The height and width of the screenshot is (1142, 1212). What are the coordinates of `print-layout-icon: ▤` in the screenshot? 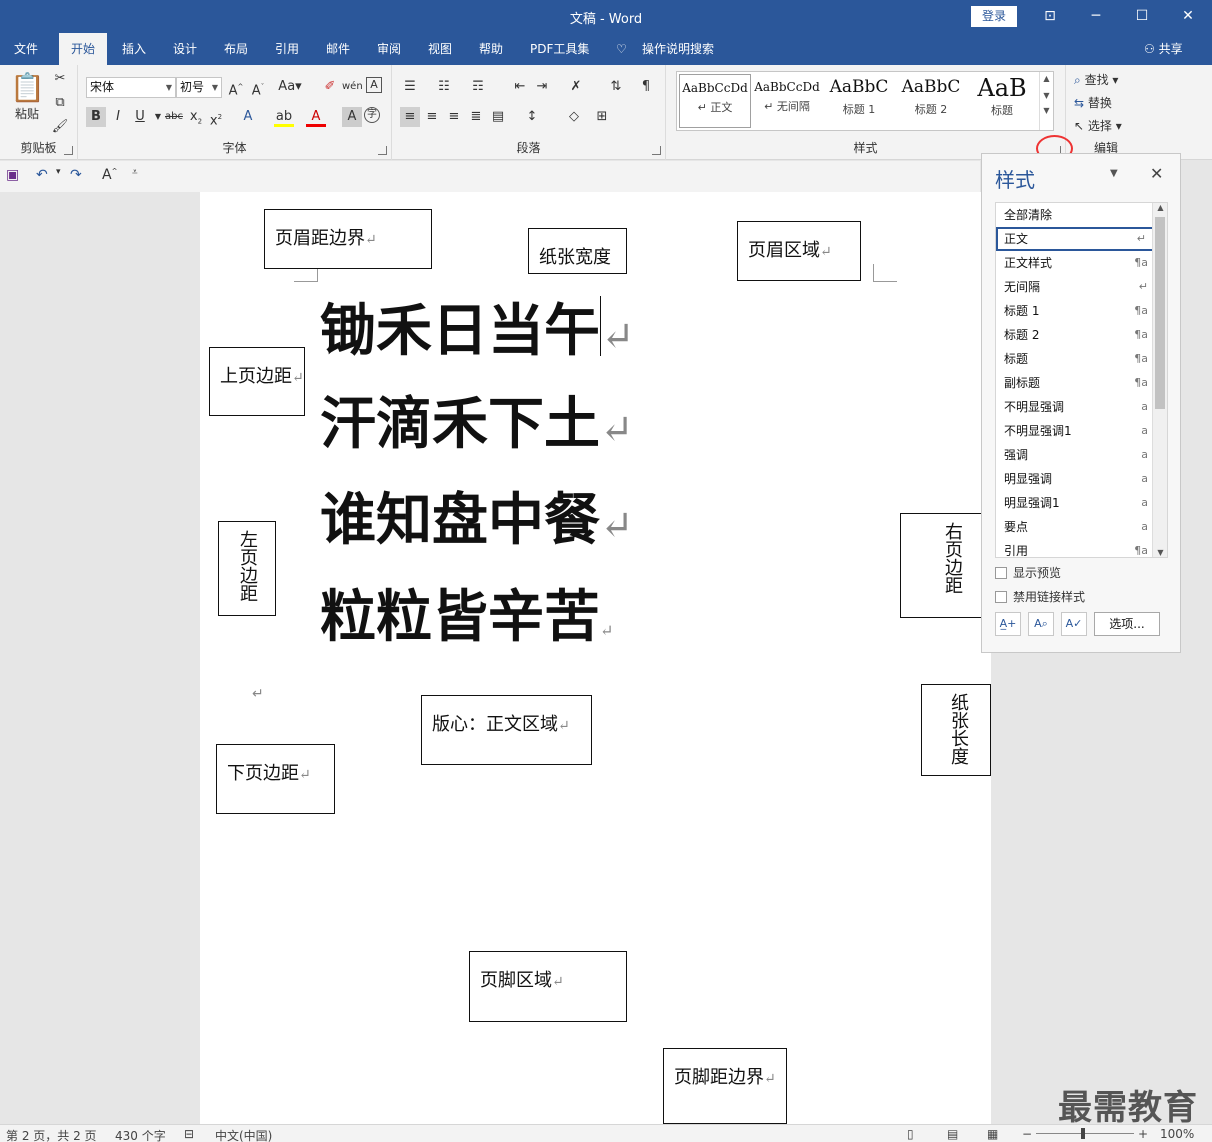 It's located at (952, 1134).